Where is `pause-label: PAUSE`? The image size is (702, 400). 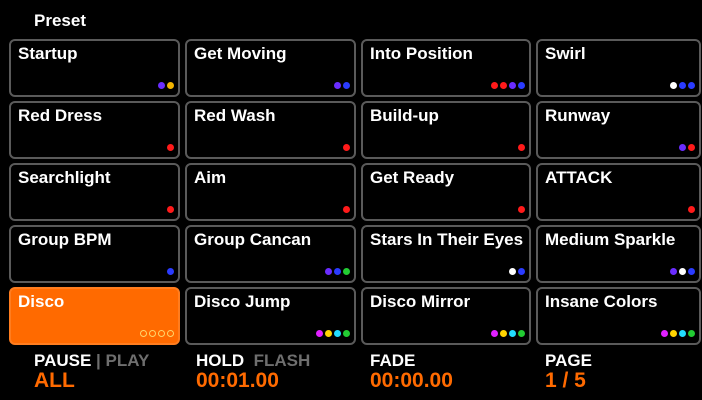
pause-label: PAUSE is located at coordinates (63, 360).